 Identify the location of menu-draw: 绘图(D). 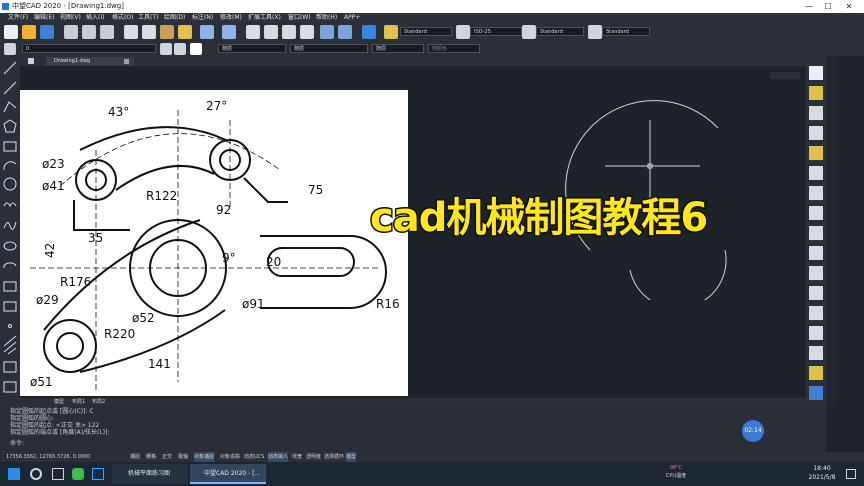
(174, 17).